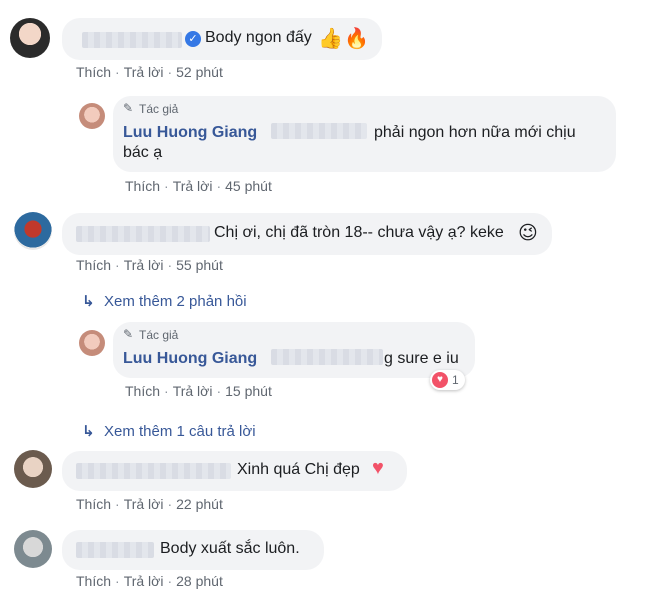 Image resolution: width=660 pixels, height=592 pixels. Describe the element at coordinates (440, 380) in the screenshot. I see `heart-reaction-icon: ♥` at that location.